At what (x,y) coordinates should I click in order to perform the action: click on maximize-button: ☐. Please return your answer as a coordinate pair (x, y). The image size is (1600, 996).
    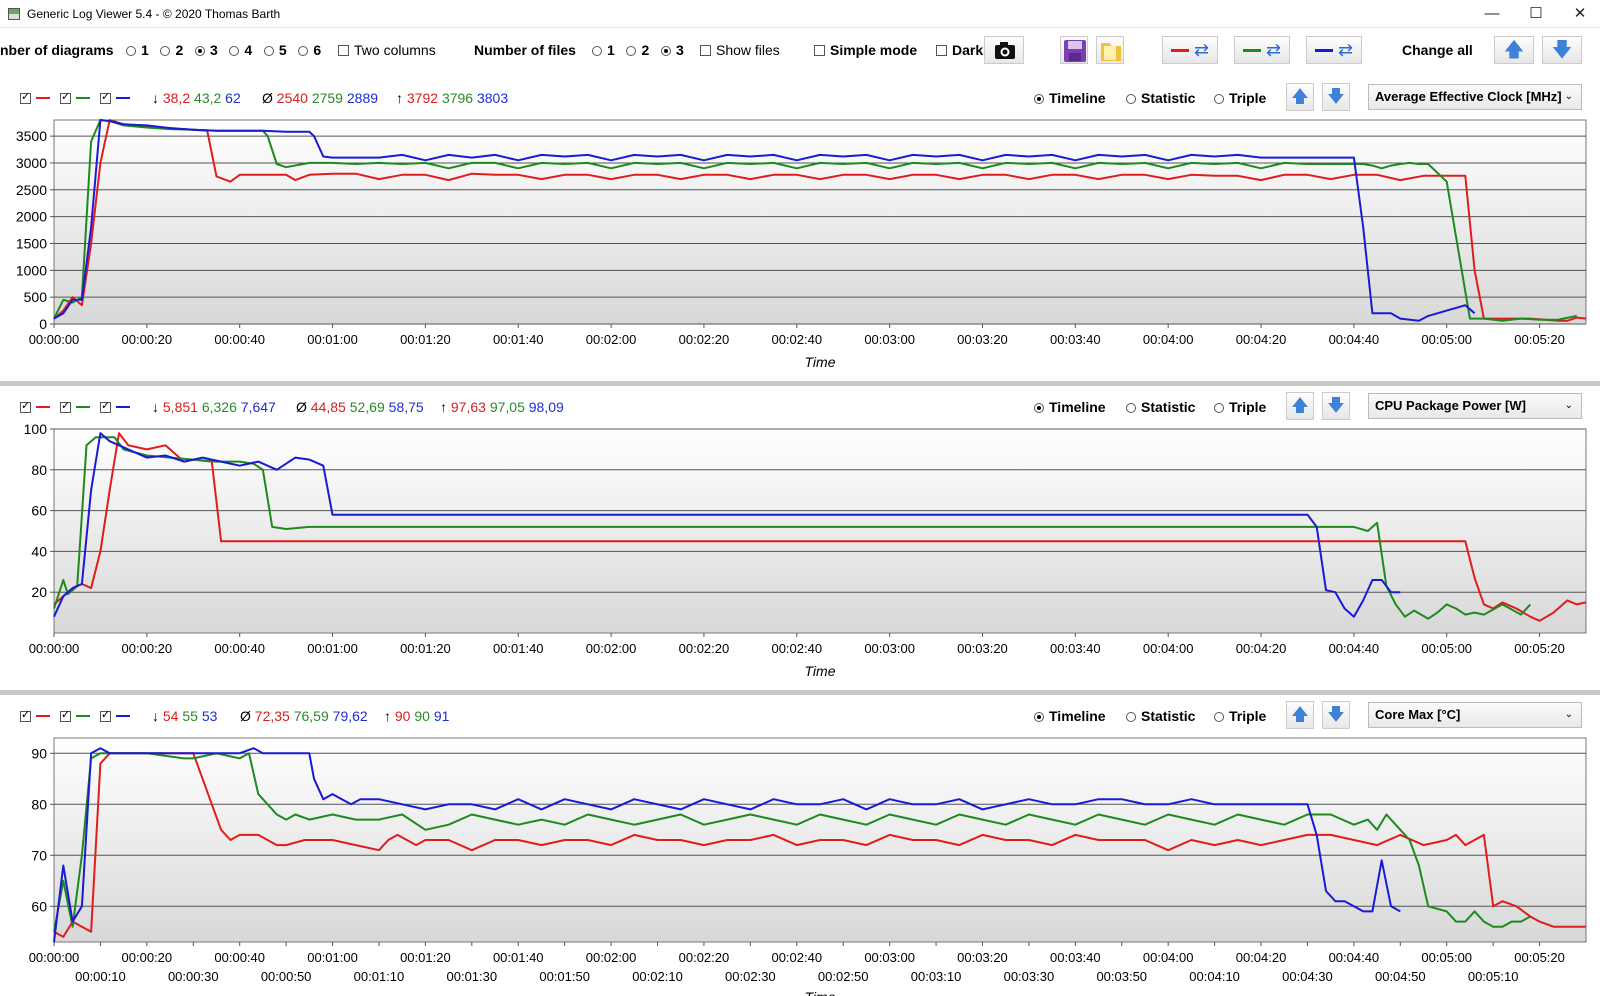
    Looking at the image, I should click on (1536, 14).